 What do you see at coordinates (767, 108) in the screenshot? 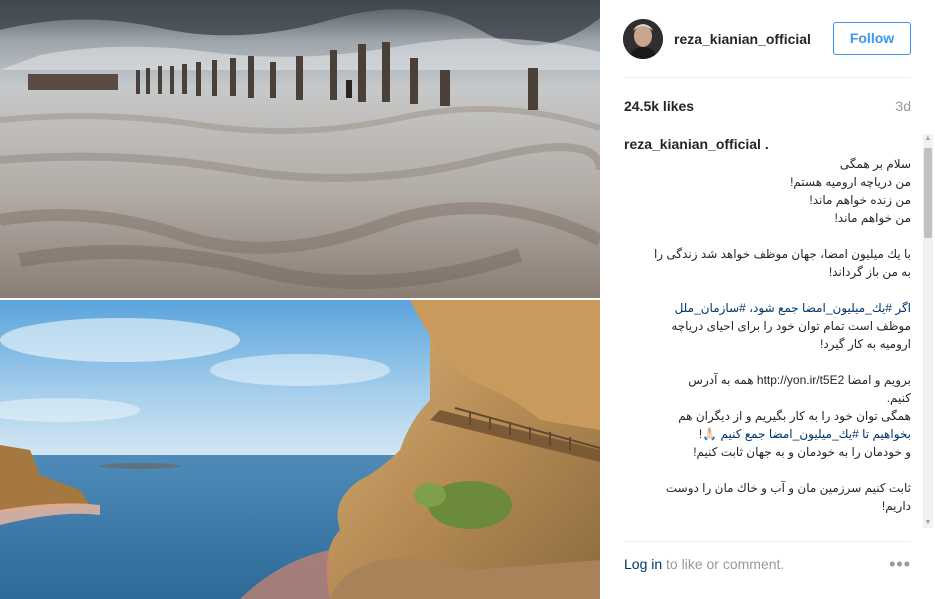
I see `likes-row: 24.5k likes 3d` at bounding box center [767, 108].